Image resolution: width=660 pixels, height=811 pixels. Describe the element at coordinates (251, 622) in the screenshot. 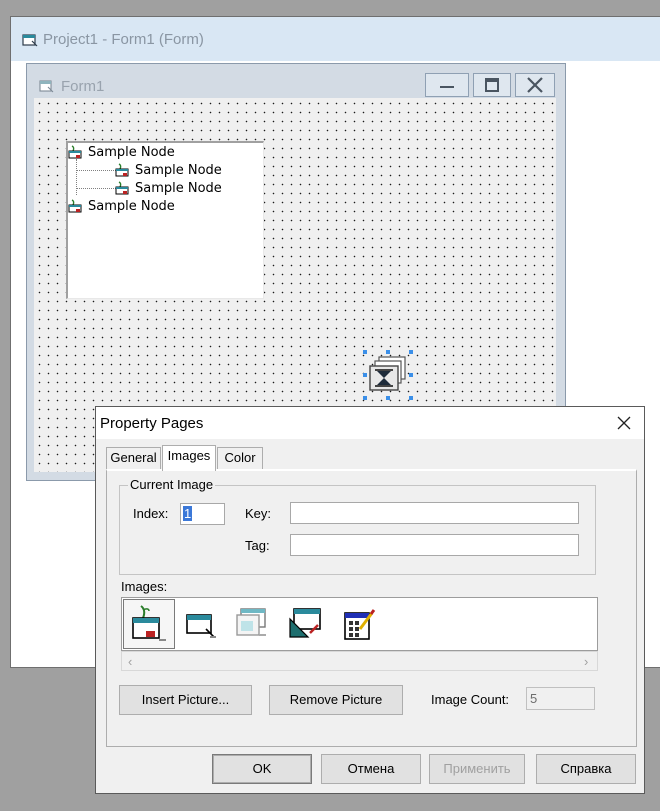

I see `folder-pages-icon` at that location.